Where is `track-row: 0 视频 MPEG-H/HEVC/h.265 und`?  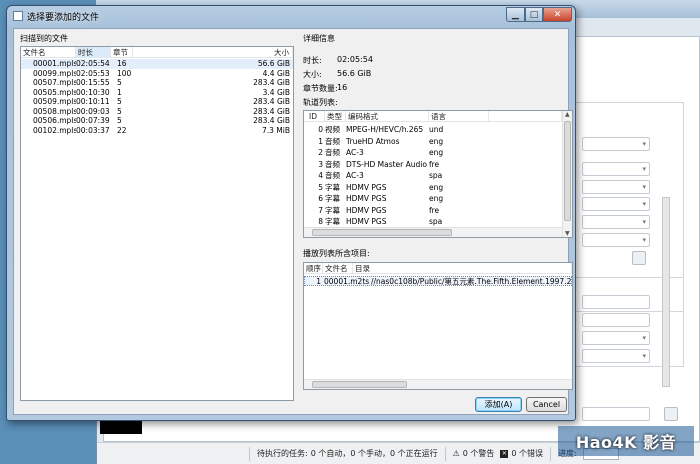
track-row: 0 视频 MPEG-H/HEVC/h.265 und is located at coordinates (433, 130).